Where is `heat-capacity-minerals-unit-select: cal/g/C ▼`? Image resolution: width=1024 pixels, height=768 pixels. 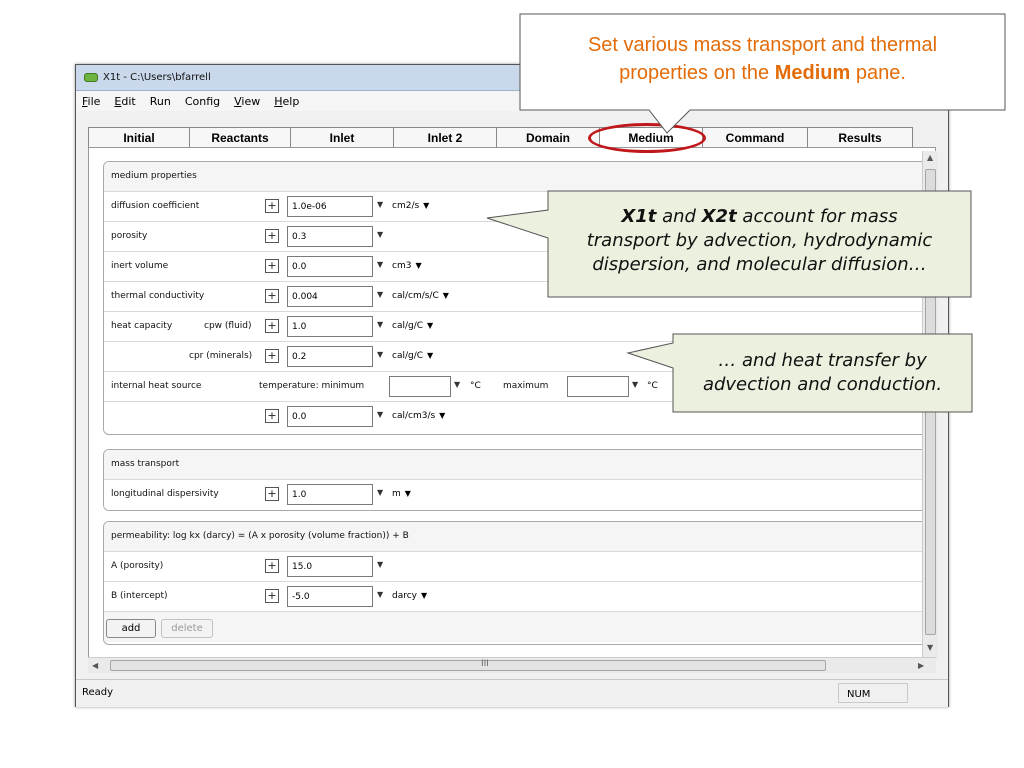
heat-capacity-minerals-unit-select: cal/g/C ▼ is located at coordinates (412, 356).